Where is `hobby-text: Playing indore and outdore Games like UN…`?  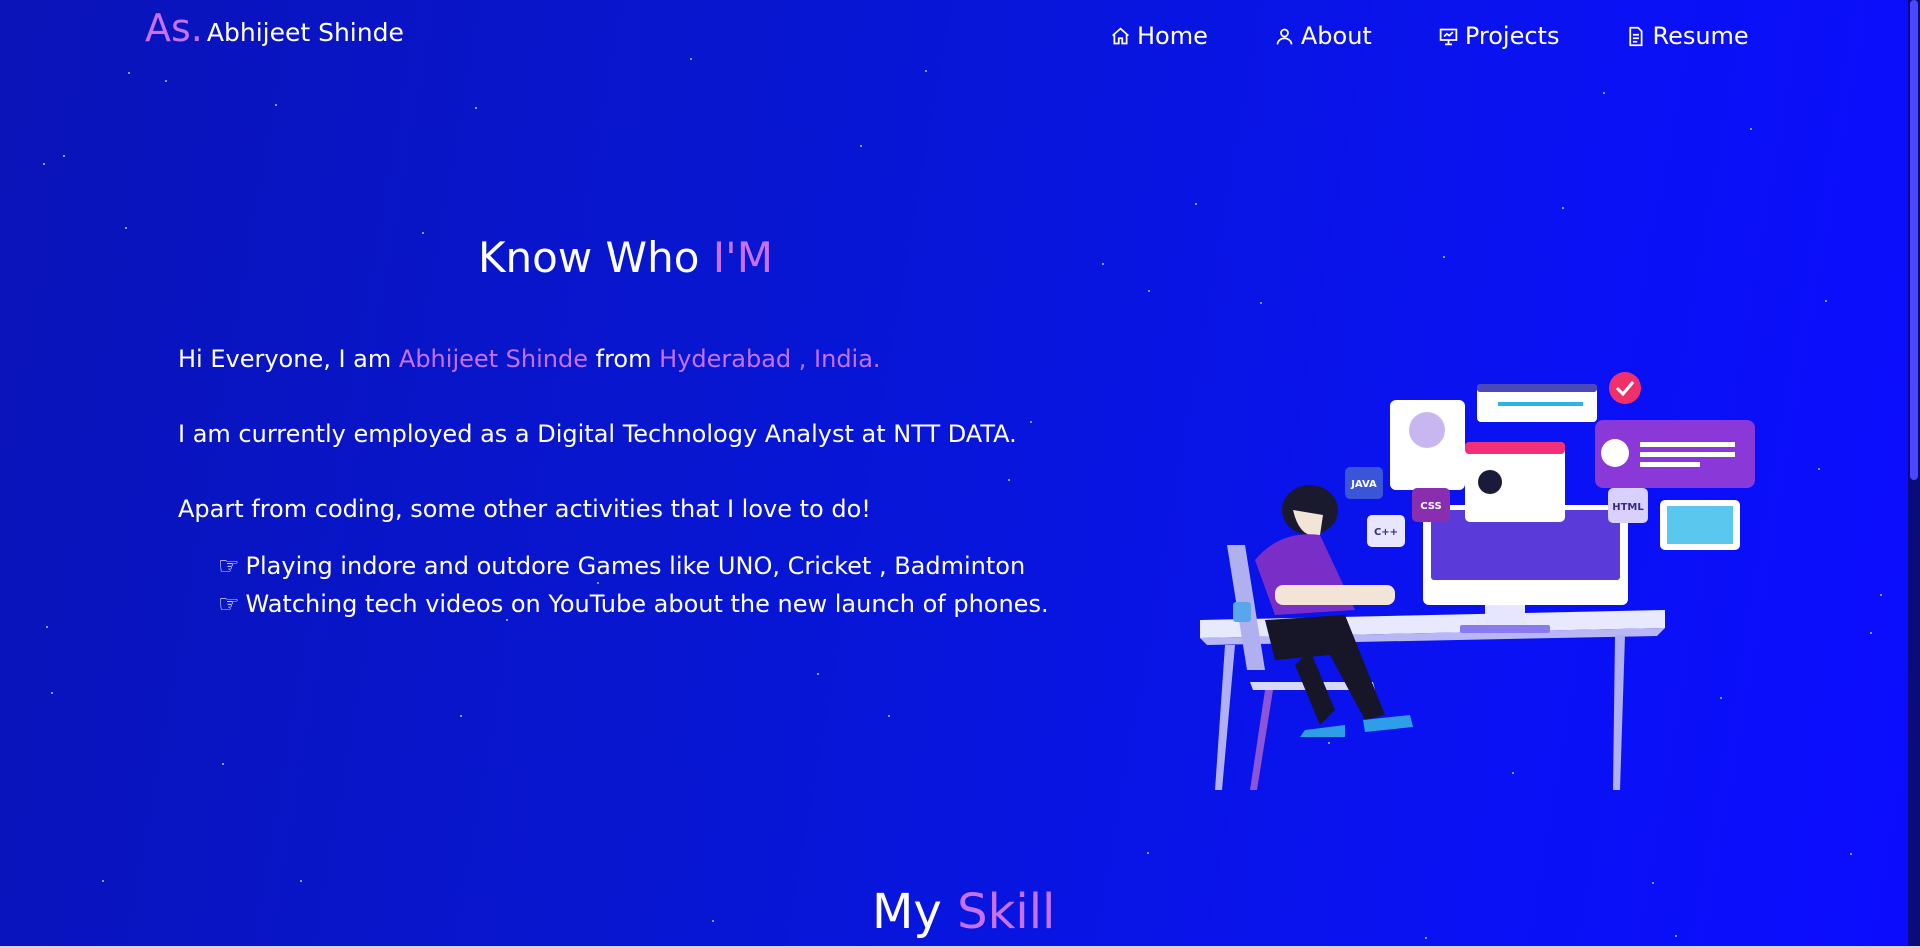
hobby-text: Playing indore and outdore Games like UN… is located at coordinates (635, 566).